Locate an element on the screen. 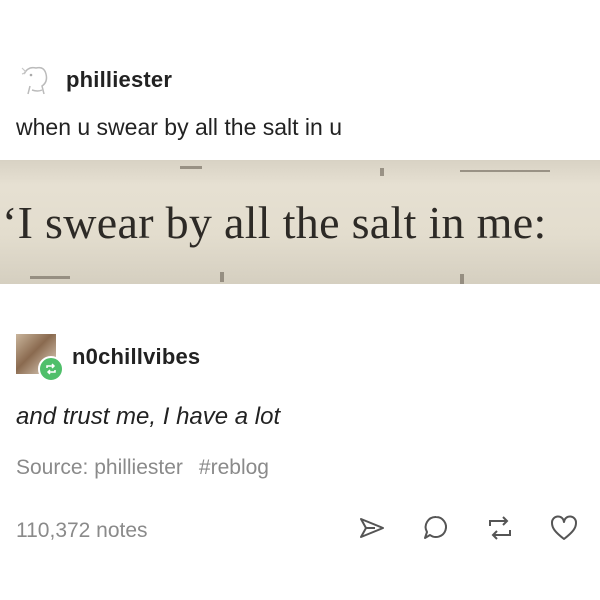 This screenshot has height=600, width=600. post-actions is located at coordinates (468, 528).